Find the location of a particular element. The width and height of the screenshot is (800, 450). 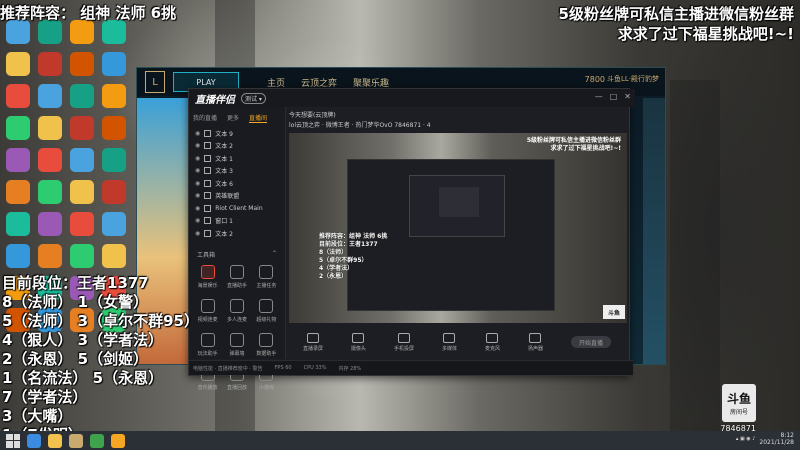

tab-home: 主页 is located at coordinates (276, 82).